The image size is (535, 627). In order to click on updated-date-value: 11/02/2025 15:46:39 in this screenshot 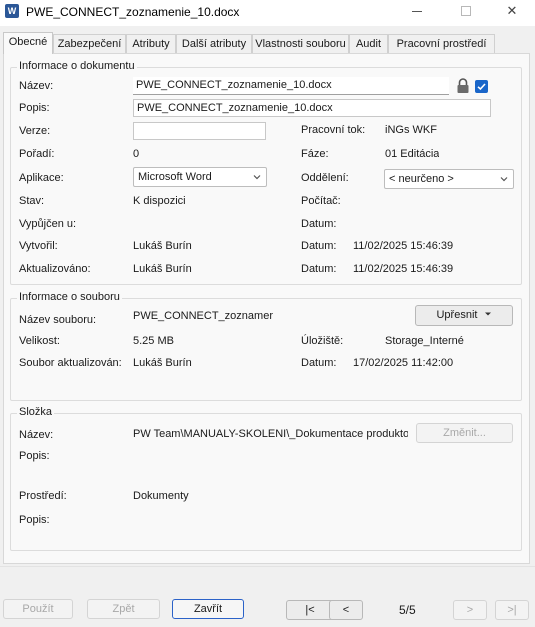, I will do `click(403, 269)`.